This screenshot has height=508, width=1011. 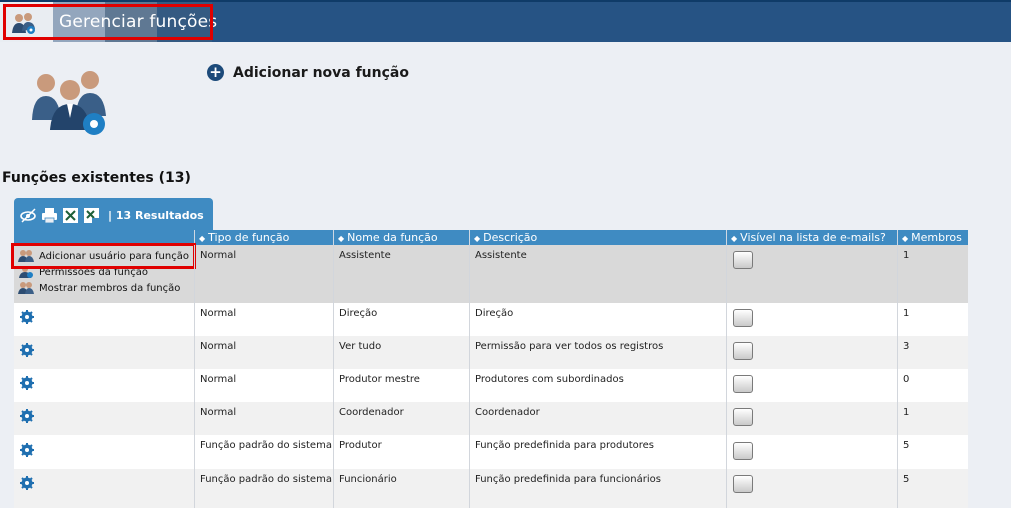 I want to click on cell-name: Coordenador, so click(x=401, y=418).